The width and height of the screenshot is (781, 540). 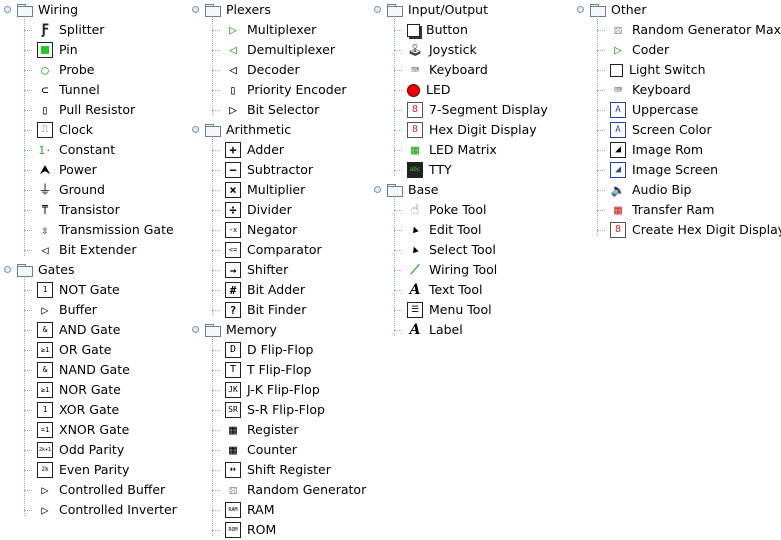 What do you see at coordinates (415, 310) in the screenshot?
I see `menu-tool-icon: ☰` at bounding box center [415, 310].